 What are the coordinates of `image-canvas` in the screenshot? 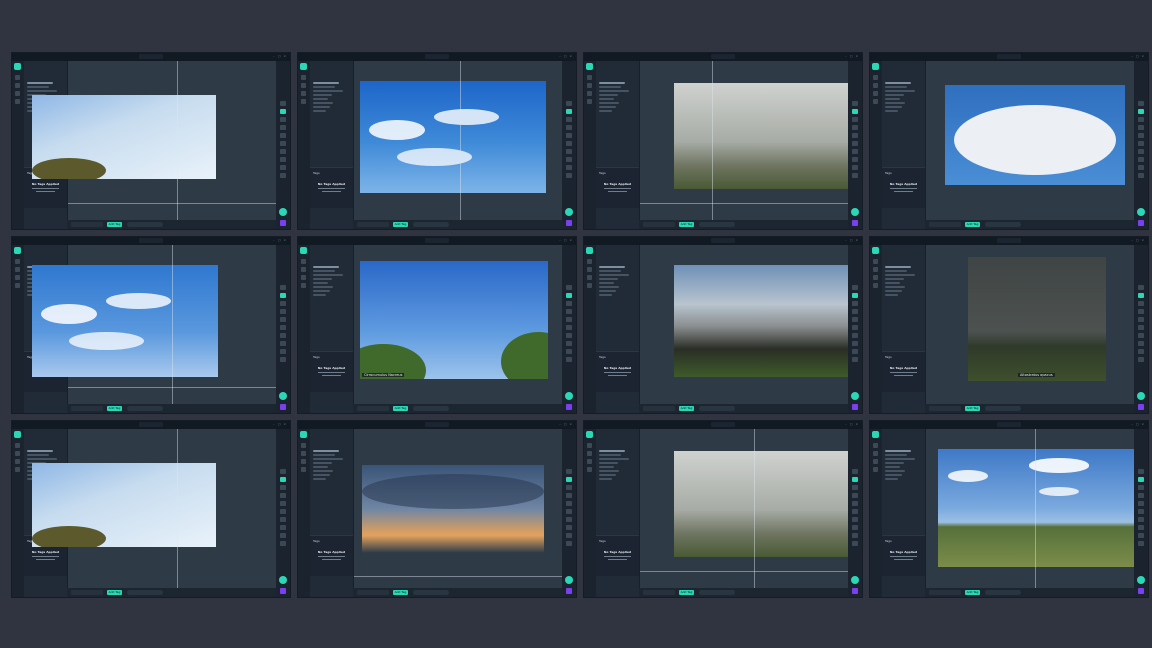 It's located at (1030, 140).